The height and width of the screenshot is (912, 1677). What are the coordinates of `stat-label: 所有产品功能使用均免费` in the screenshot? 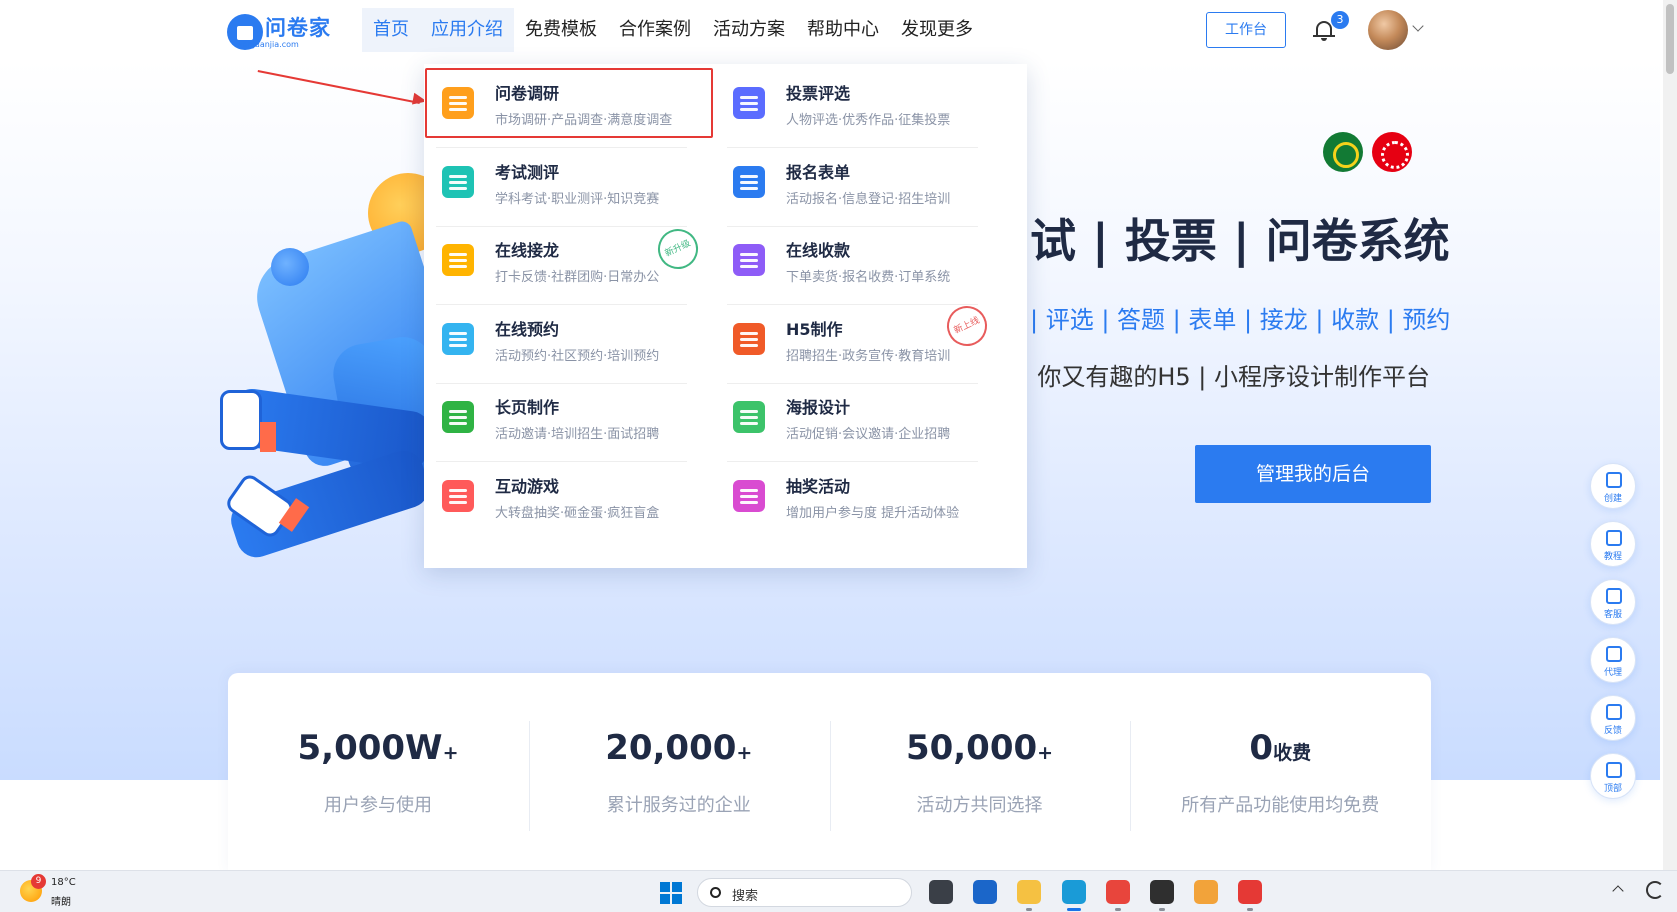 It's located at (1280, 805).